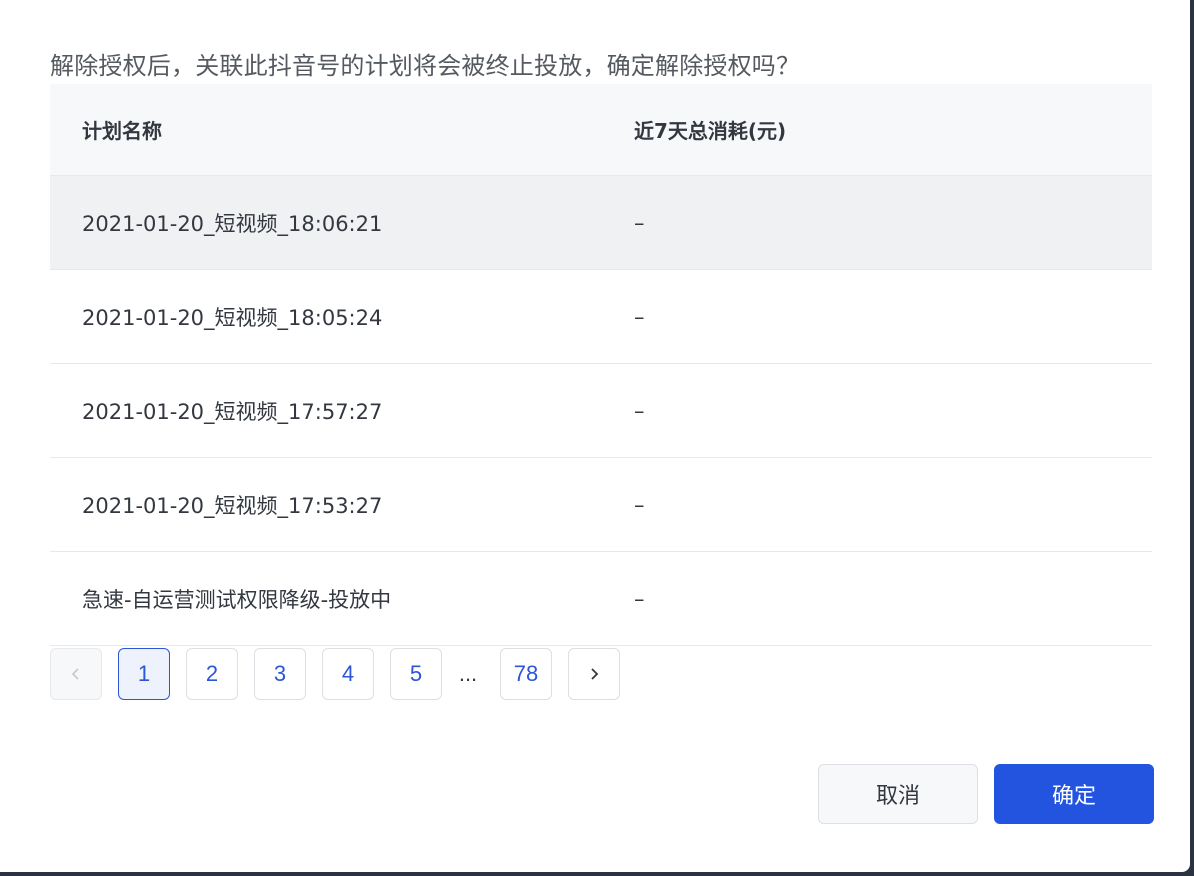  I want to click on chevron-right-icon, so click(594, 674).